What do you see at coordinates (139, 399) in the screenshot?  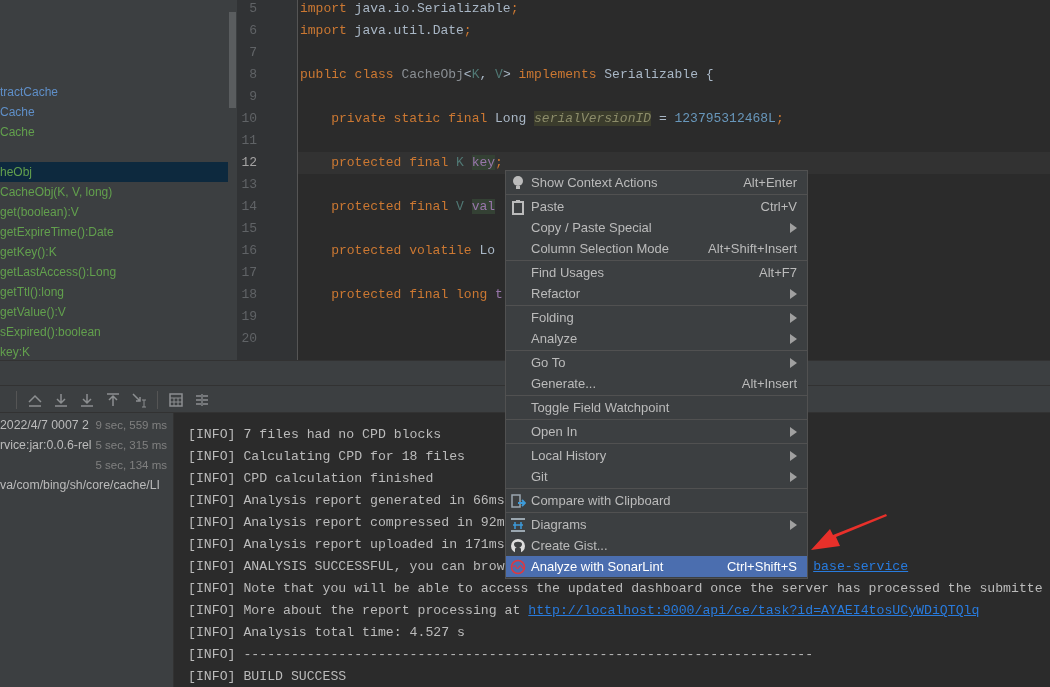 I see `cursor-arrow-icon` at bounding box center [139, 399].